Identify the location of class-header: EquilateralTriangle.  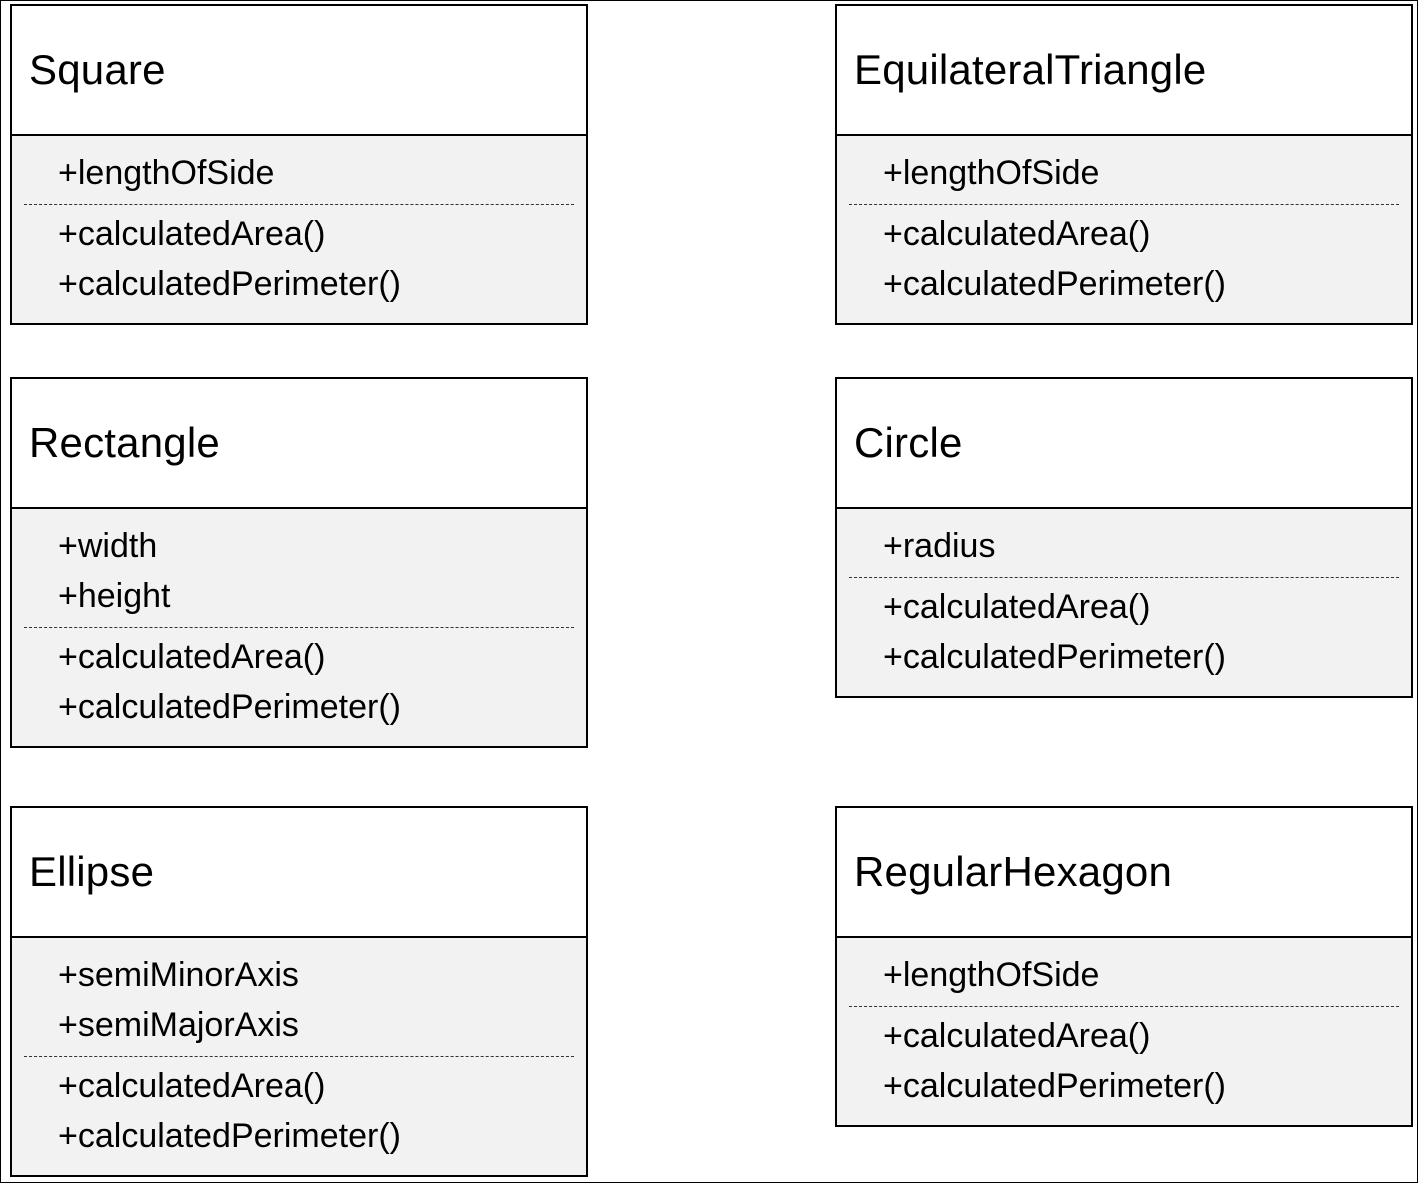
(1124, 71).